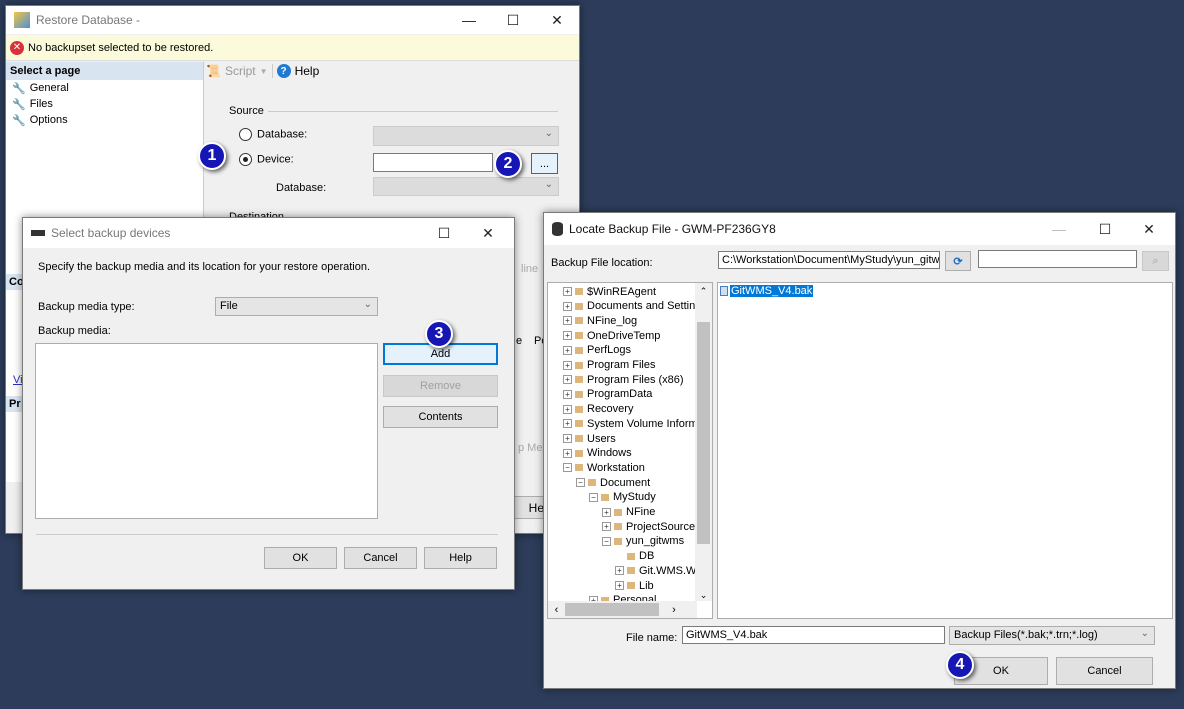 The width and height of the screenshot is (1184, 709). Describe the element at coordinates (597, 350) in the screenshot. I see `tree-item: + PerfLogs` at that location.